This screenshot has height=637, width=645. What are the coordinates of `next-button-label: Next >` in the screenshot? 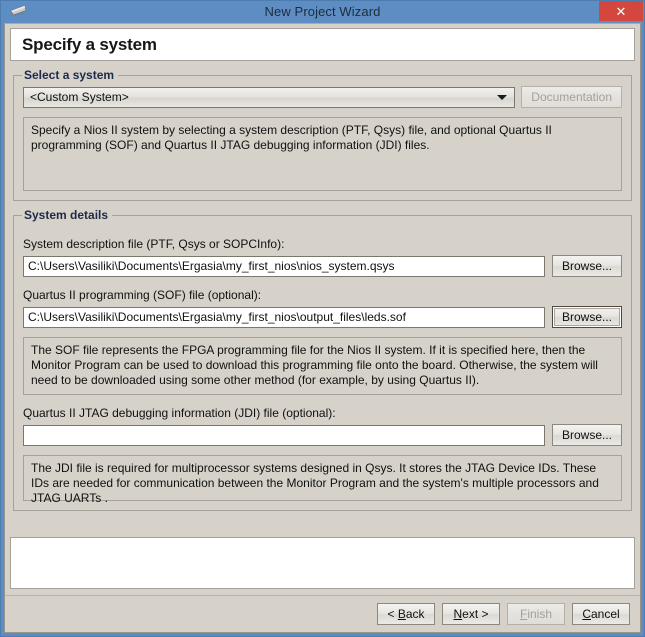 It's located at (471, 614).